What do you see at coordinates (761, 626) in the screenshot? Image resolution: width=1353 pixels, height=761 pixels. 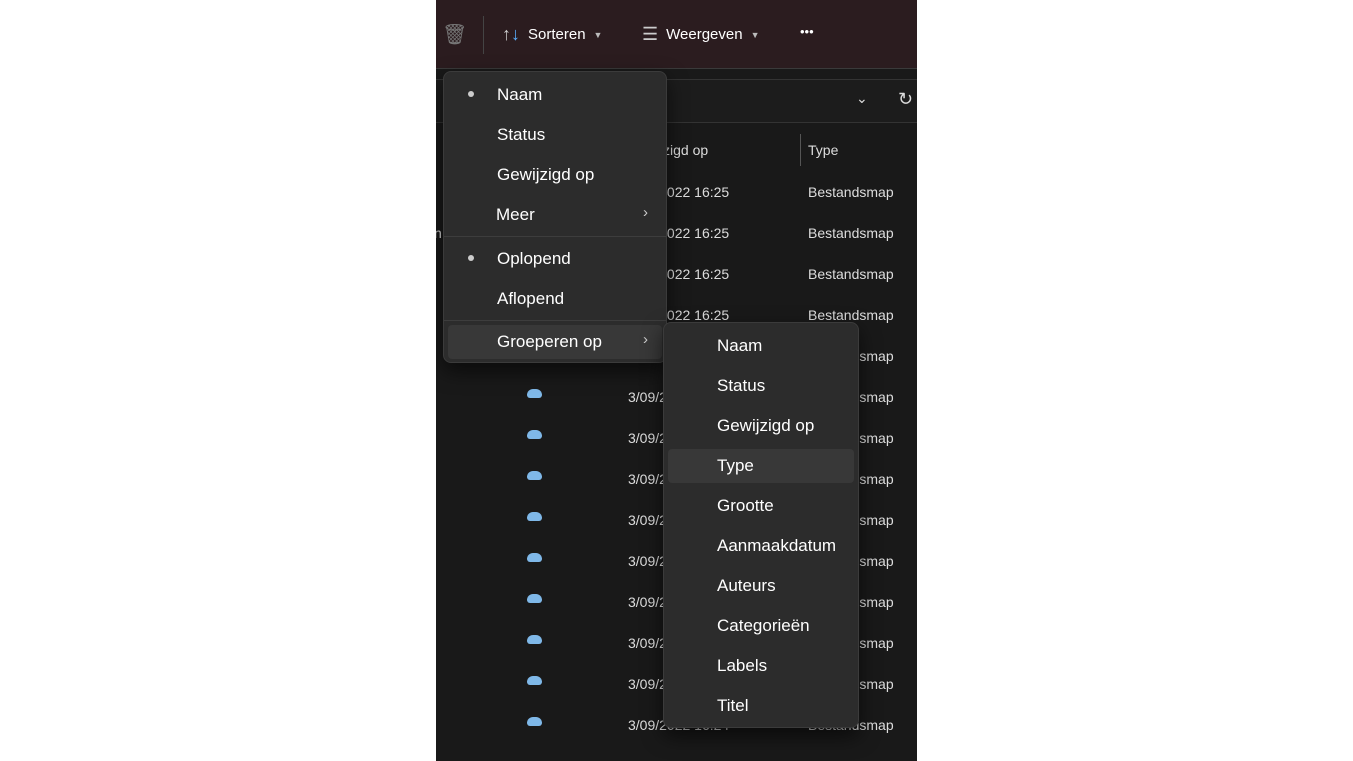 I see `group-by-option: Categorieën` at bounding box center [761, 626].